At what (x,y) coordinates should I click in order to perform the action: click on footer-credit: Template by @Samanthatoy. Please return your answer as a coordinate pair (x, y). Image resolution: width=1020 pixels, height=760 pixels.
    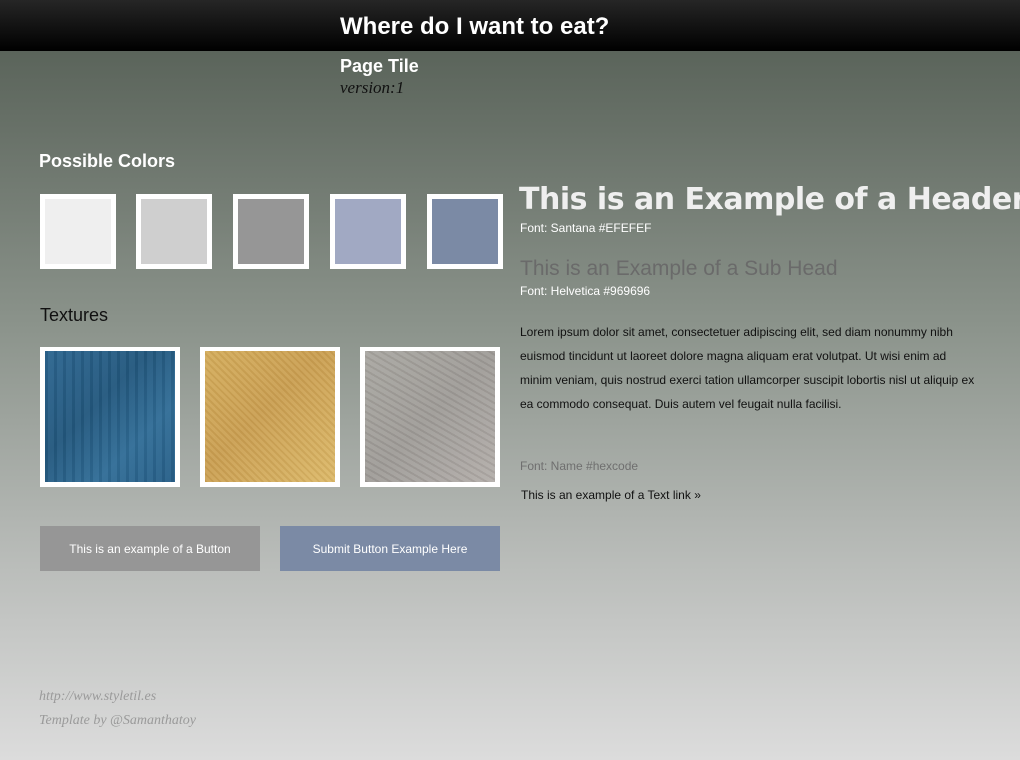
    Looking at the image, I should click on (118, 720).